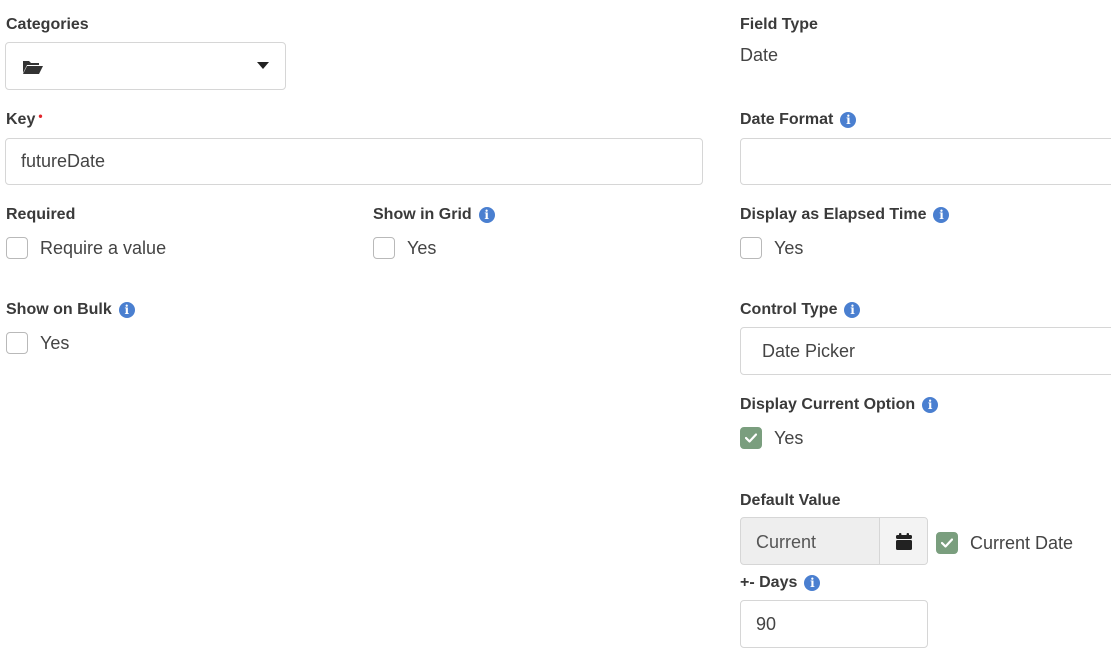 This screenshot has width=1111, height=651. I want to click on show-on-bulk-checkbox, so click(17, 343).